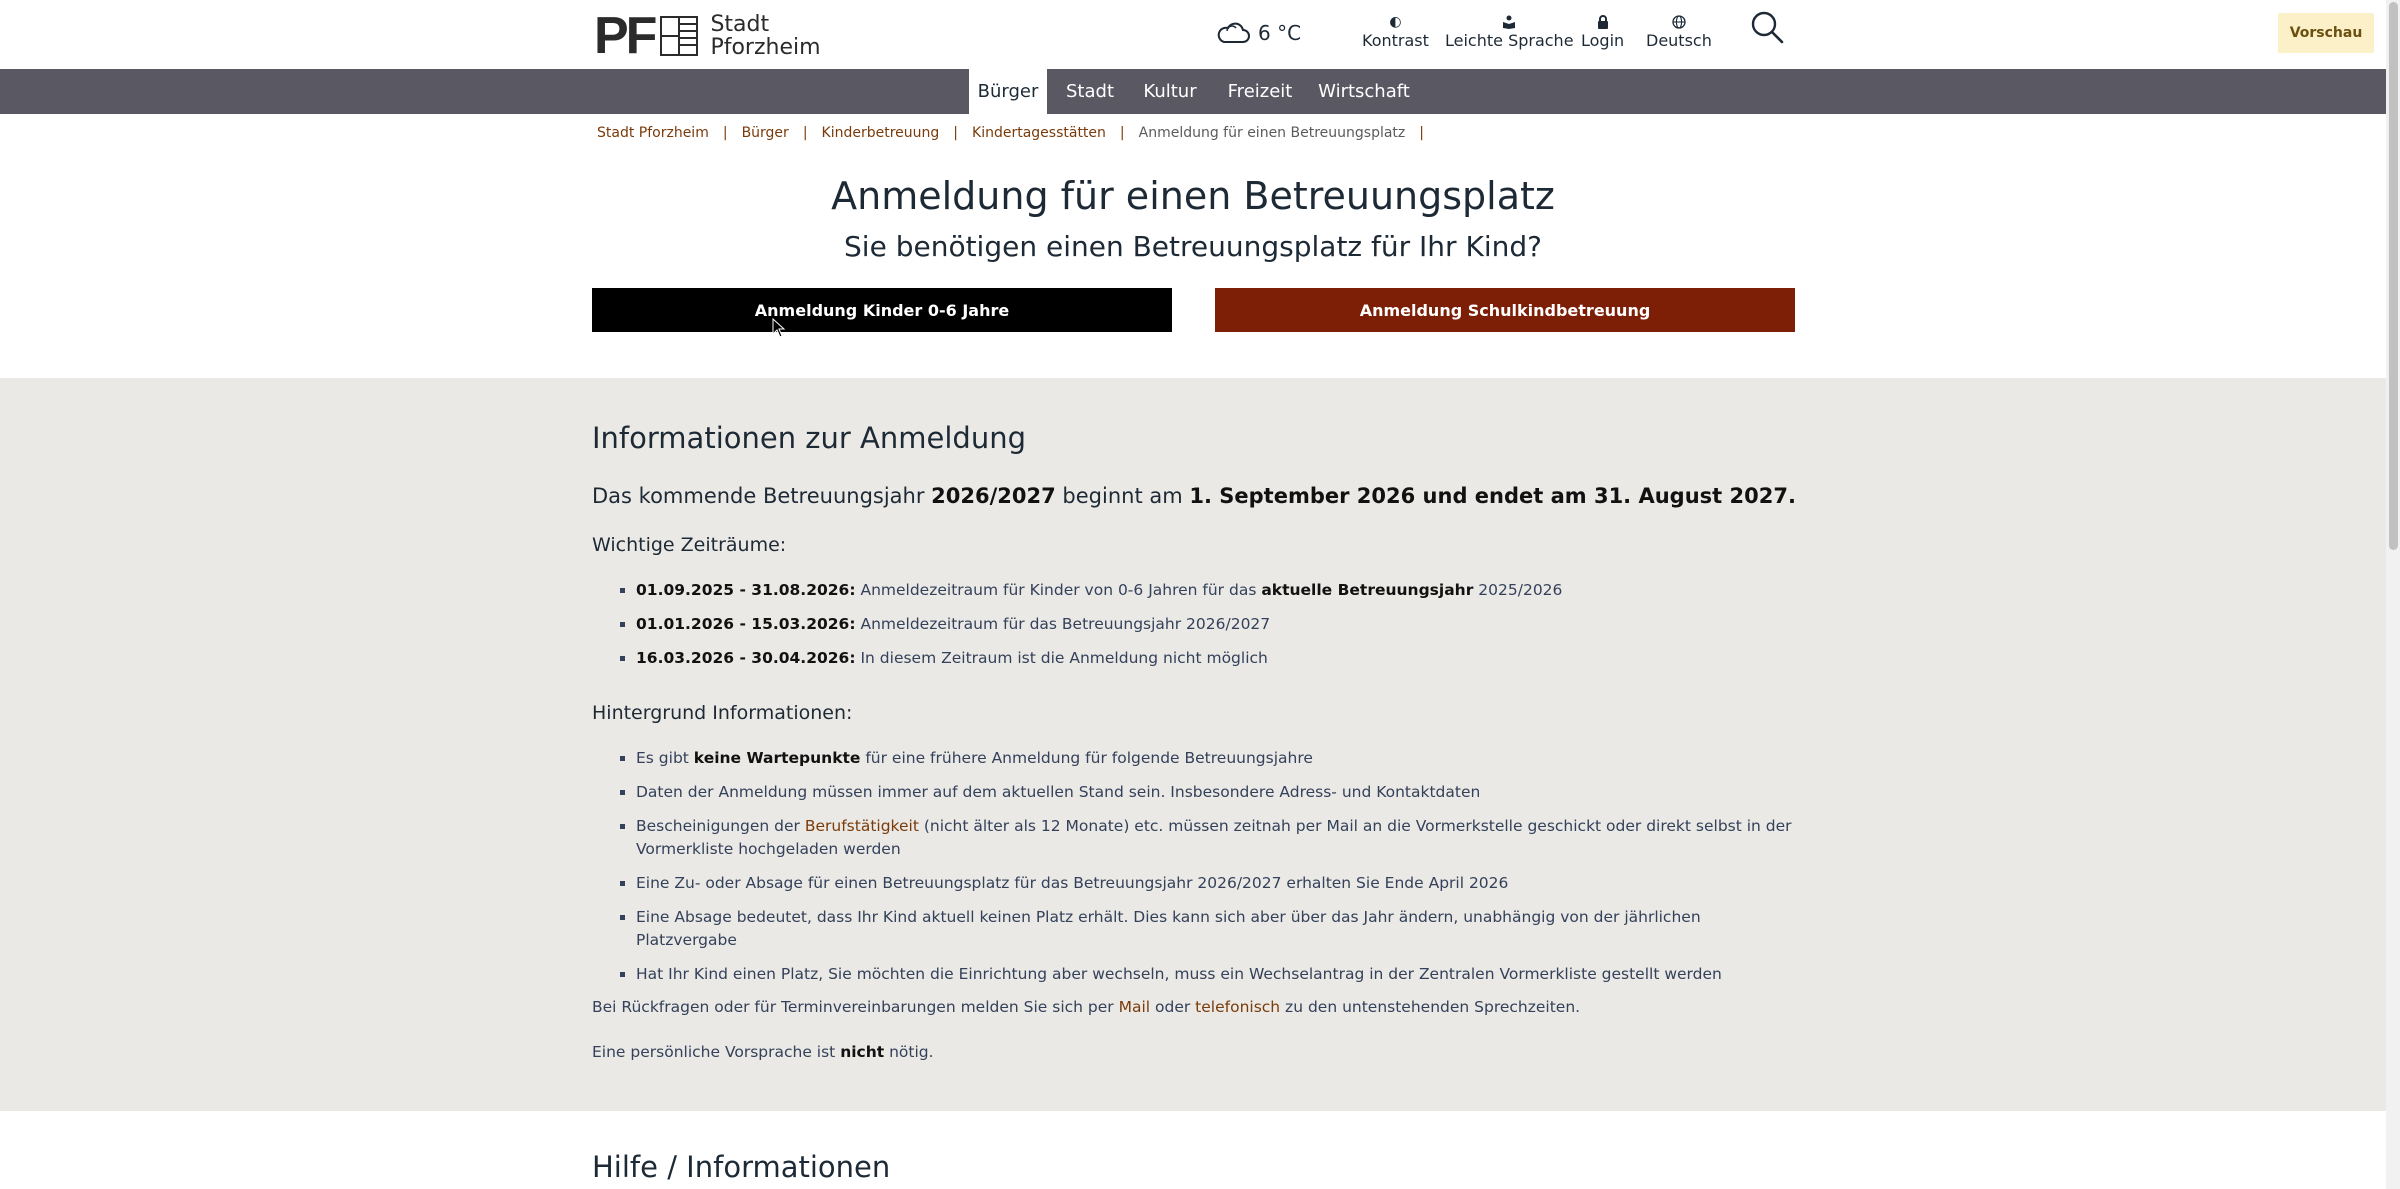 This screenshot has width=2400, height=1189. I want to click on breadcrumb-stadt-pforzheim: Stadt Pforzheim, so click(653, 133).